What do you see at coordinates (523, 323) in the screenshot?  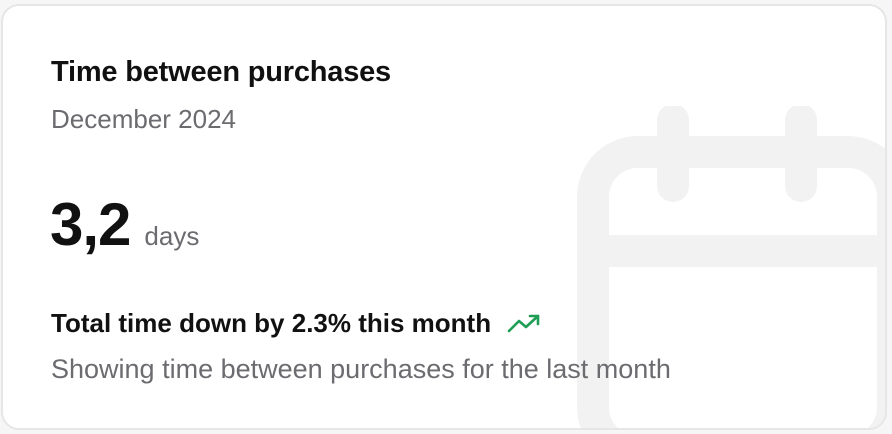 I see `trending-up-icon` at bounding box center [523, 323].